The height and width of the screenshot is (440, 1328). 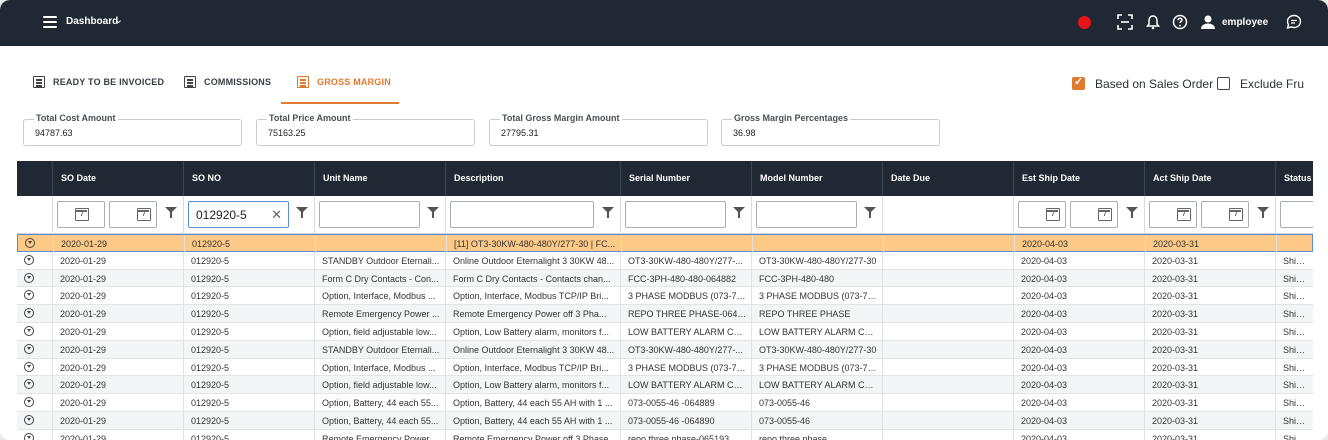 What do you see at coordinates (685, 178) in the screenshot?
I see `header-serial-number: Serial Number` at bounding box center [685, 178].